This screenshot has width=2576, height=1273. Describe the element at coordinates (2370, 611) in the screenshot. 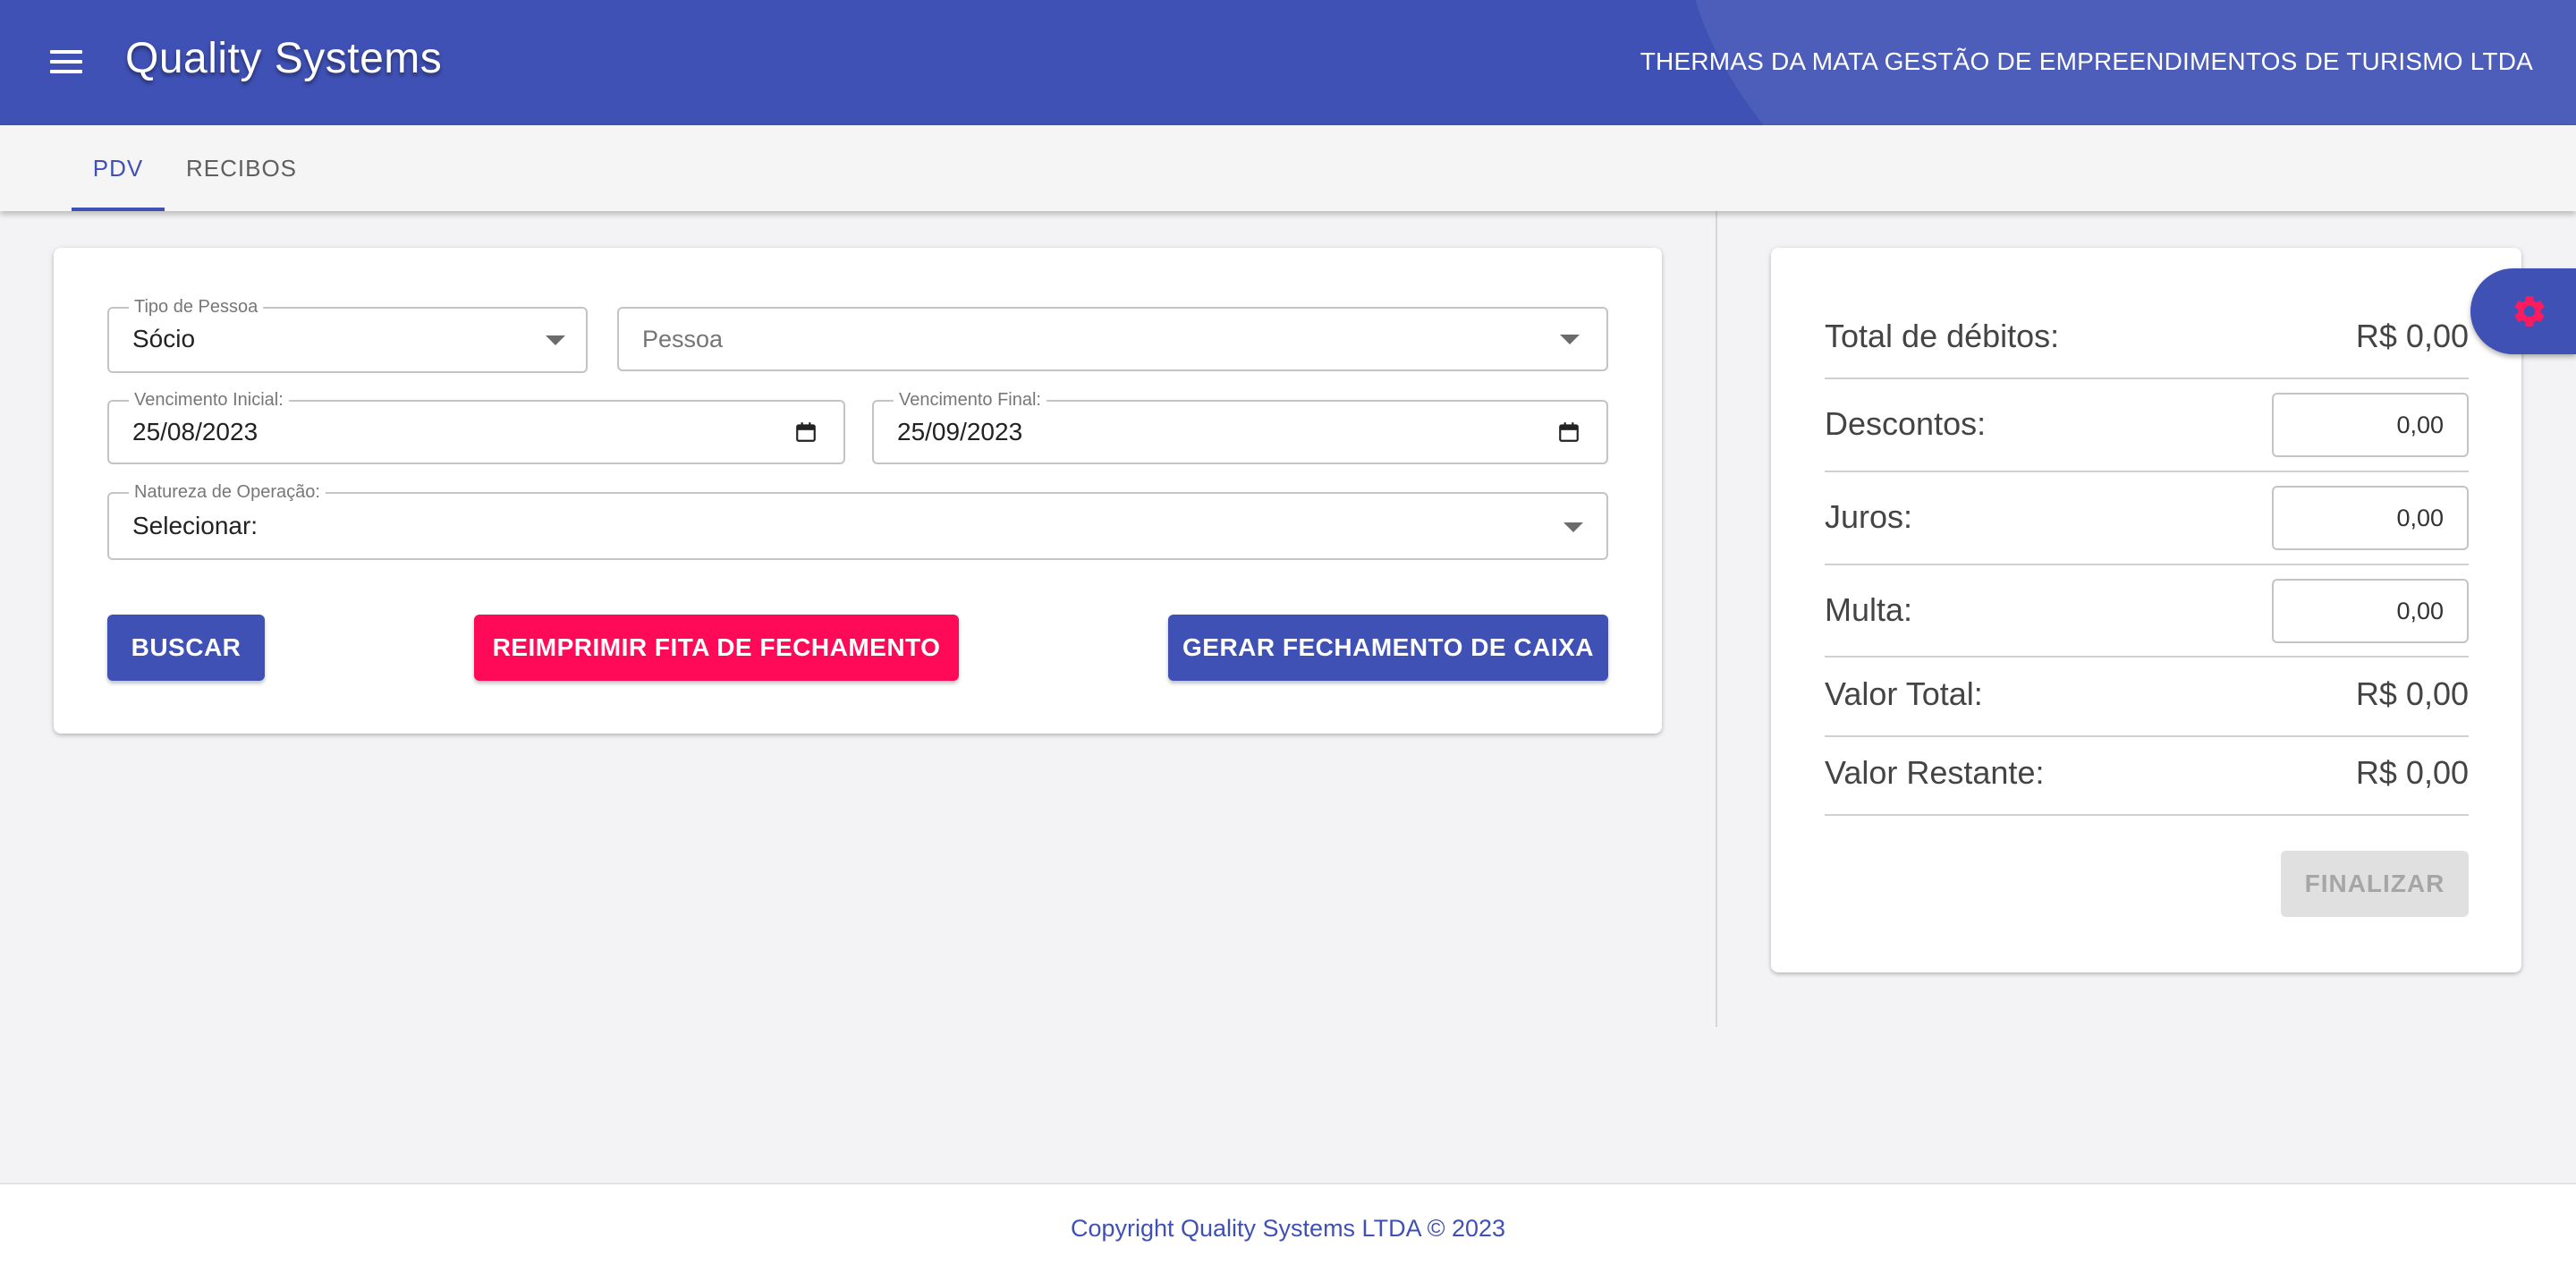

I see `multa-input` at that location.